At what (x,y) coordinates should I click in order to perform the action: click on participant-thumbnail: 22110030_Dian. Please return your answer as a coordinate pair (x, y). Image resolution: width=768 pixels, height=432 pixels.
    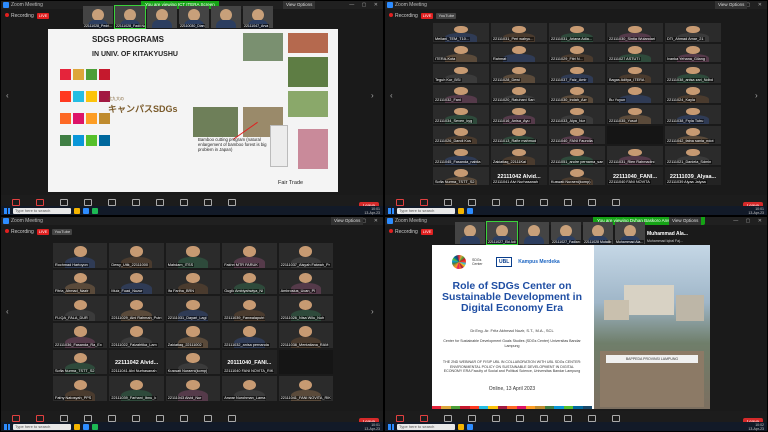
    Looking at the image, I should click on (194, 17).